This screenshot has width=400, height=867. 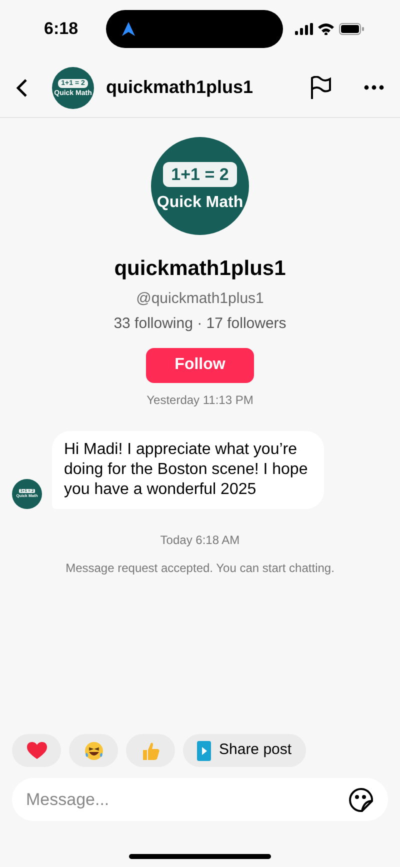 What do you see at coordinates (129, 29) in the screenshot?
I see `location-arrow-icon` at bounding box center [129, 29].